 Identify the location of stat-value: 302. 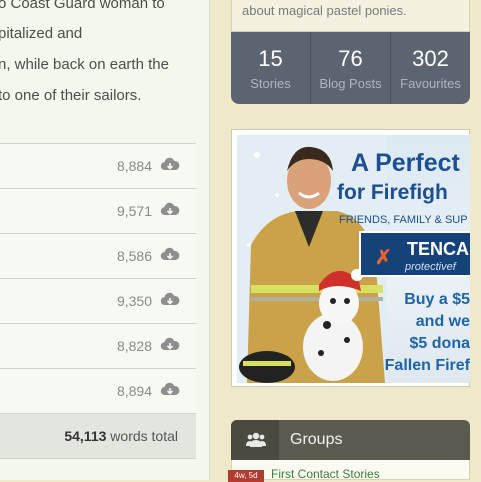
(430, 58).